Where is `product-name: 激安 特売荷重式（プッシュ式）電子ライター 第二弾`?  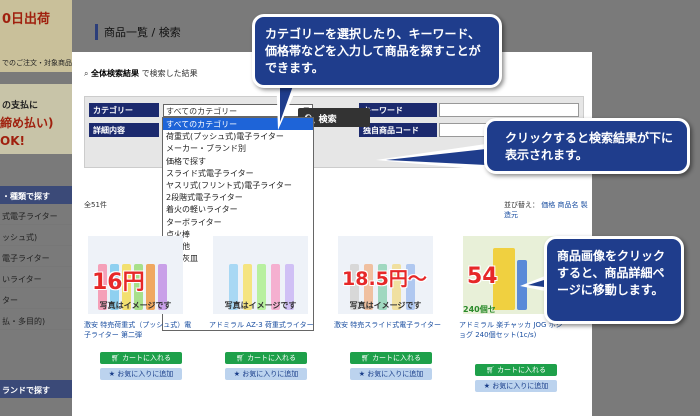
product-name: 激安 特売荷重式（プッシュ式）電子ライター 第二弾 is located at coordinates (138, 330).